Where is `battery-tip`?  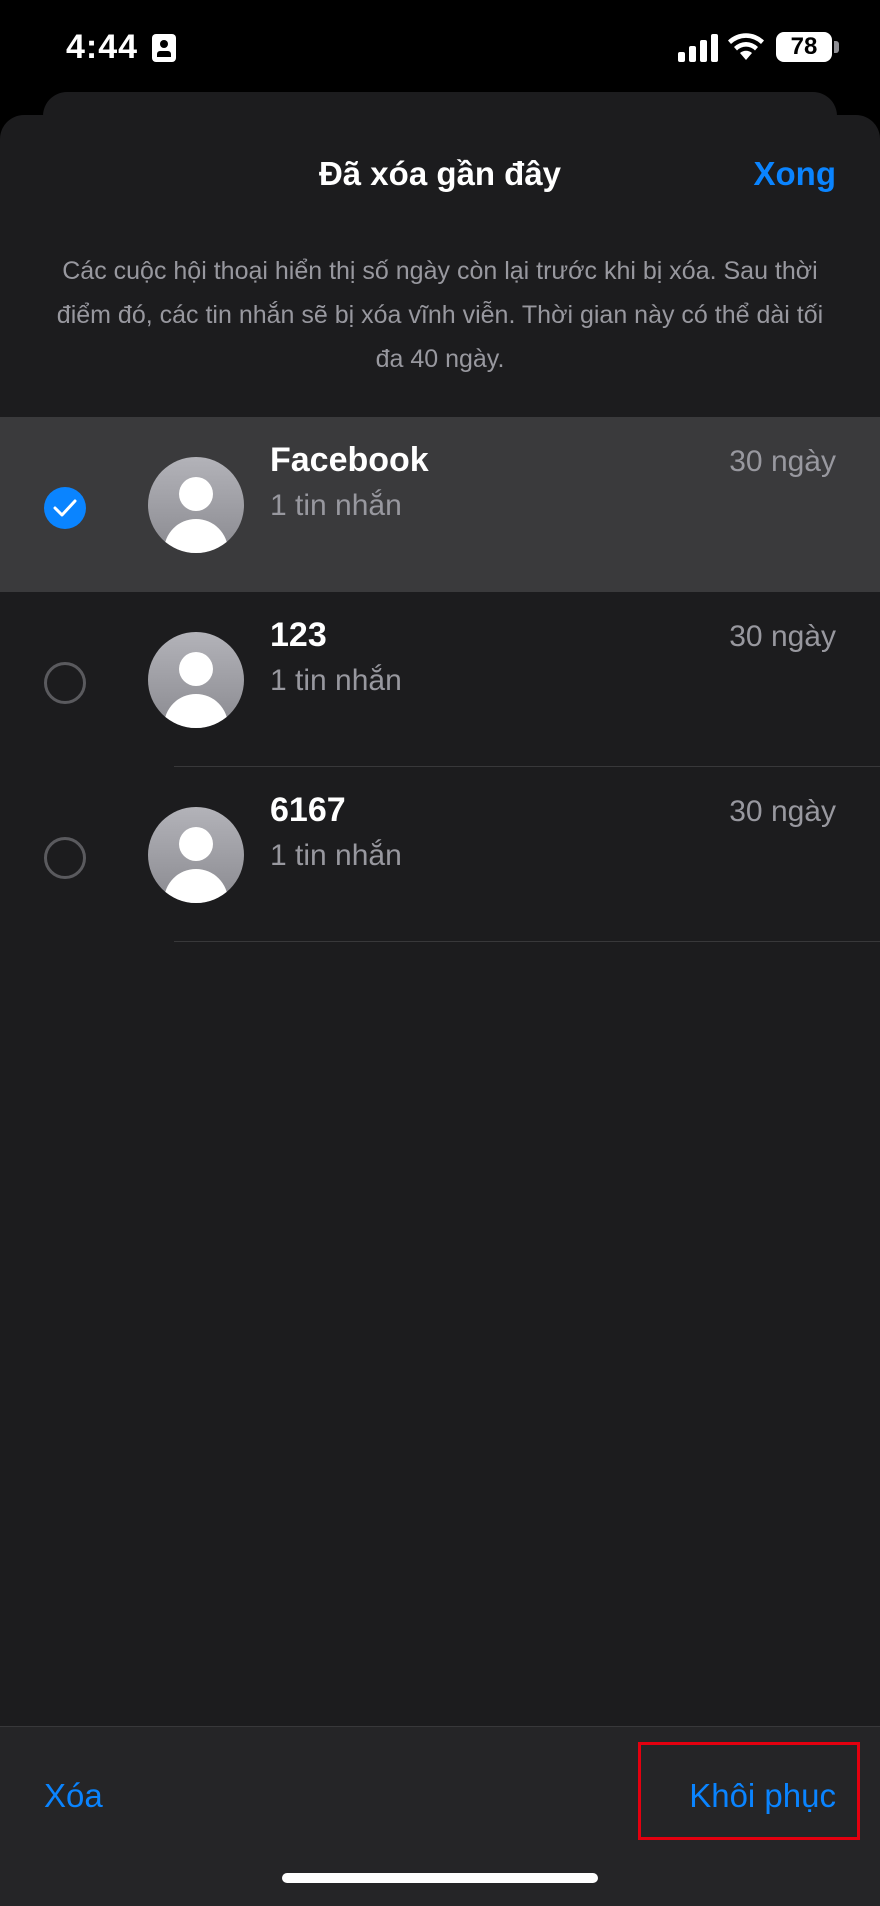
battery-tip is located at coordinates (836, 47).